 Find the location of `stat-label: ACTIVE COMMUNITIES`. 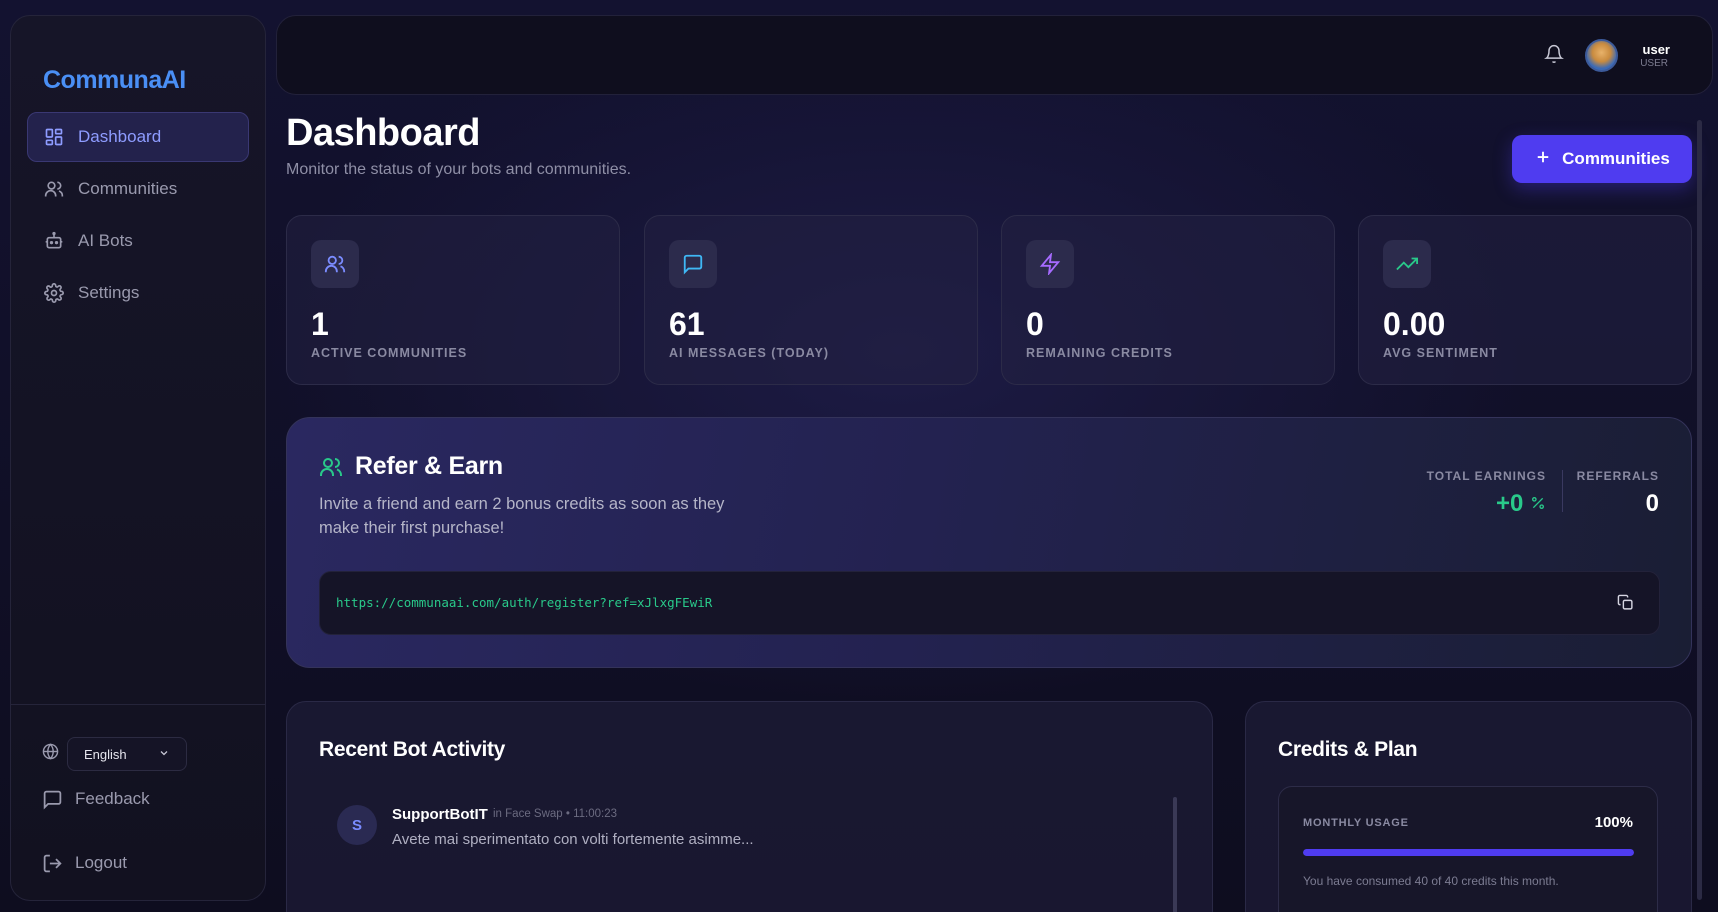

stat-label: ACTIVE COMMUNITIES is located at coordinates (389, 353).